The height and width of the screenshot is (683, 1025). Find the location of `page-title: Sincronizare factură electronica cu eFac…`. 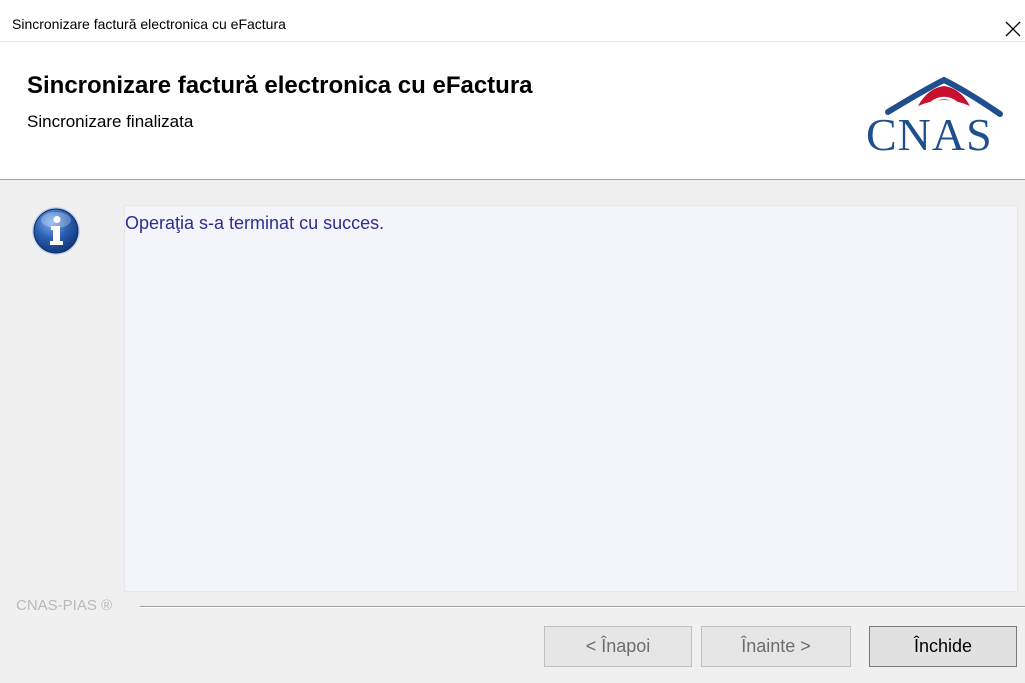

page-title: Sincronizare factură electronica cu eFac… is located at coordinates (280, 85).